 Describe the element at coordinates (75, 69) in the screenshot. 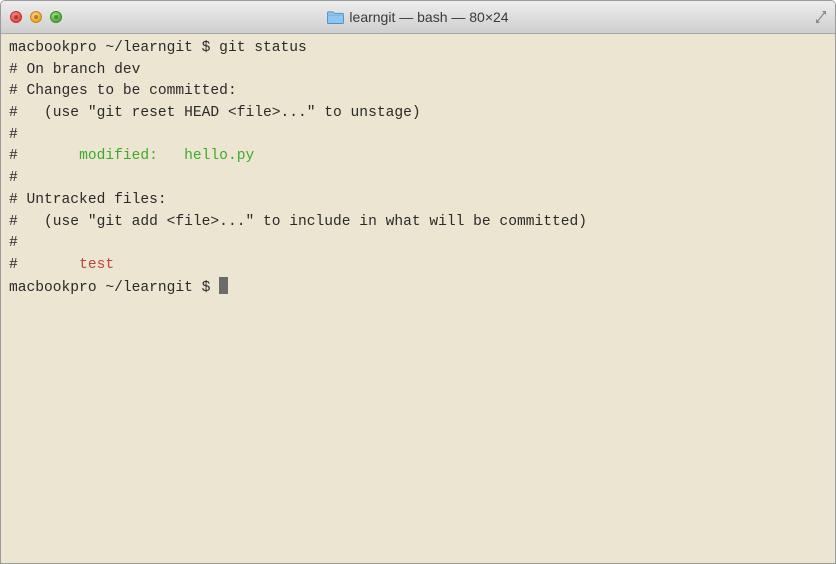

I see `terminal-text: # On branch dev` at that location.